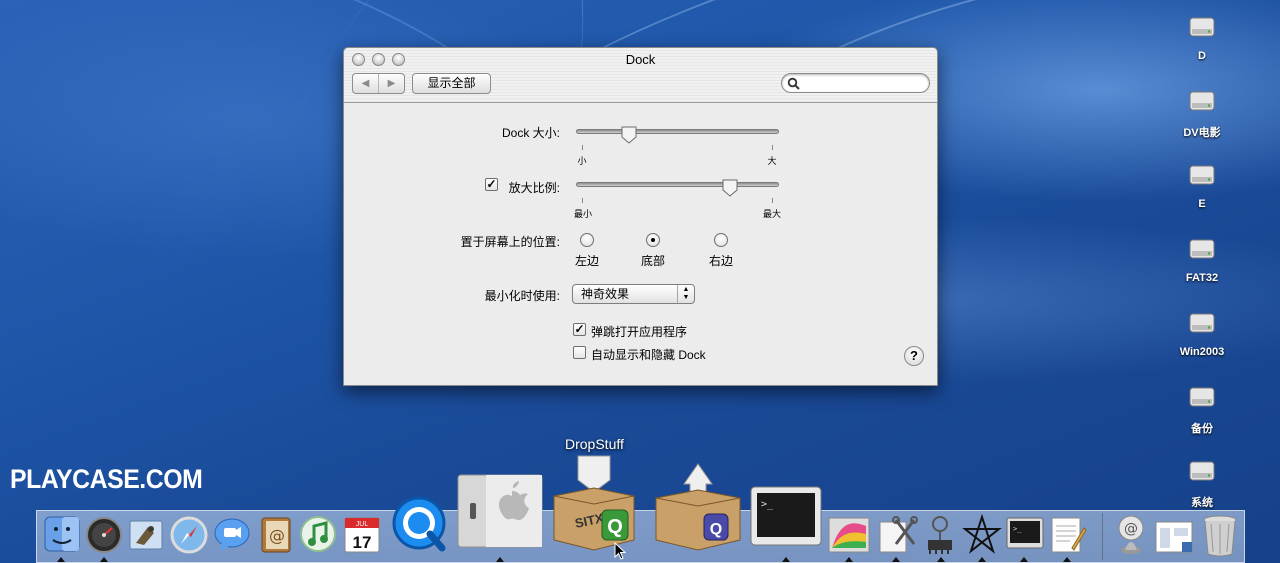  What do you see at coordinates (648, 355) in the screenshot?
I see `autohide-label: 自动显示和隐藏 Dock` at bounding box center [648, 355].